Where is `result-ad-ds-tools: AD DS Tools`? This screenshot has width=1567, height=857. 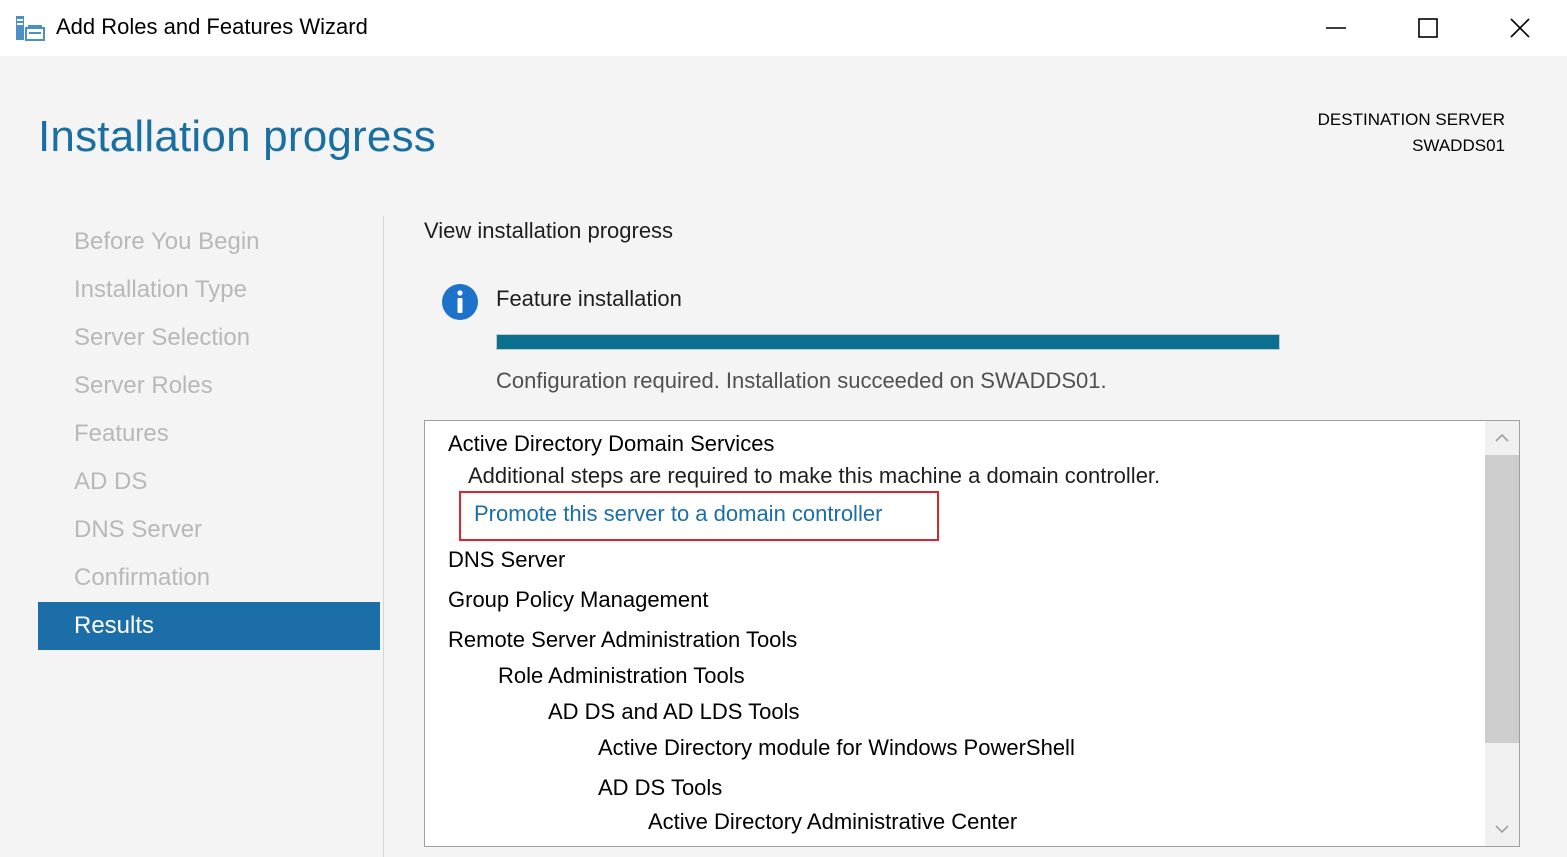 result-ad-ds-tools: AD DS Tools is located at coordinates (660, 787).